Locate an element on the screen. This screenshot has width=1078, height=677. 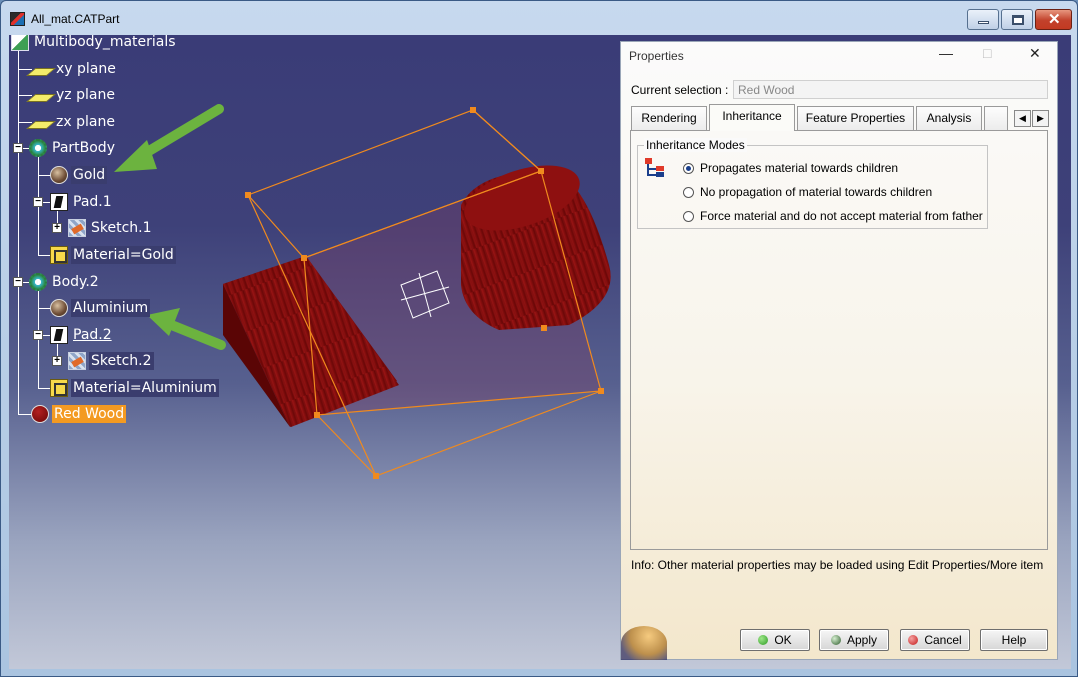
tab-scroll-right-icon: ▶ is located at coordinates (1040, 118).